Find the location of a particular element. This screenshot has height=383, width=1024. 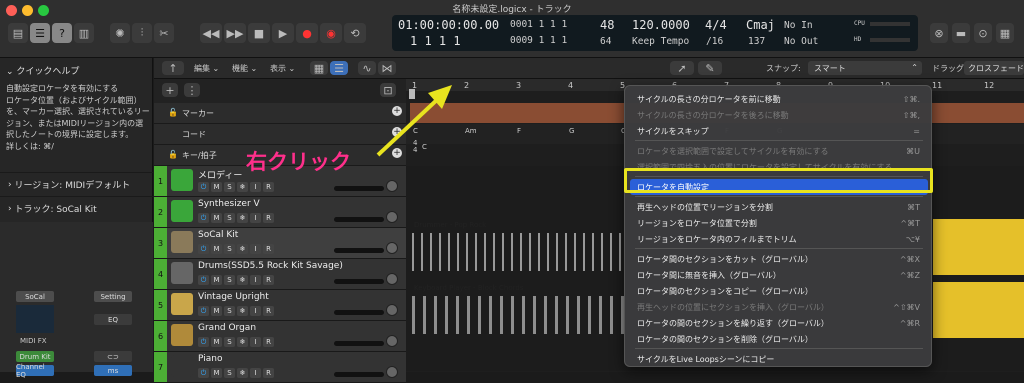

inspector-button: ☰ is located at coordinates (40, 33).